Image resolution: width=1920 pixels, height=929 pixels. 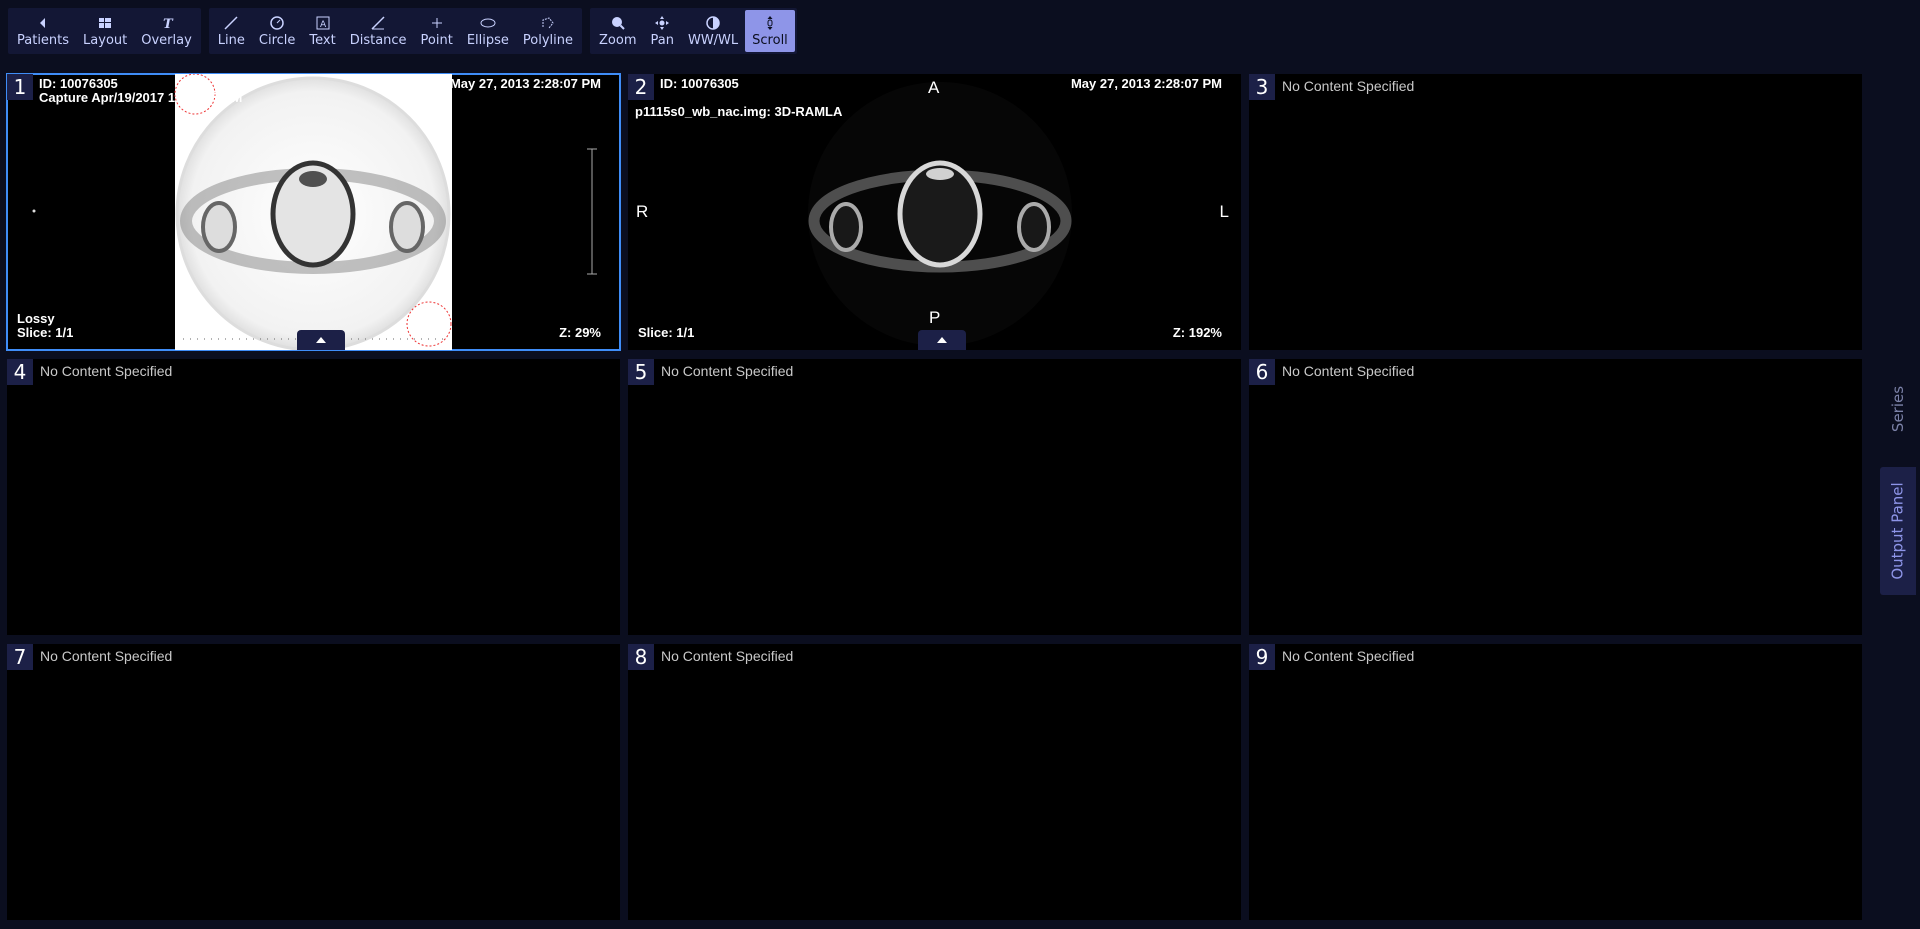 What do you see at coordinates (1224, 211) in the screenshot?
I see `orientation-right: L` at bounding box center [1224, 211].